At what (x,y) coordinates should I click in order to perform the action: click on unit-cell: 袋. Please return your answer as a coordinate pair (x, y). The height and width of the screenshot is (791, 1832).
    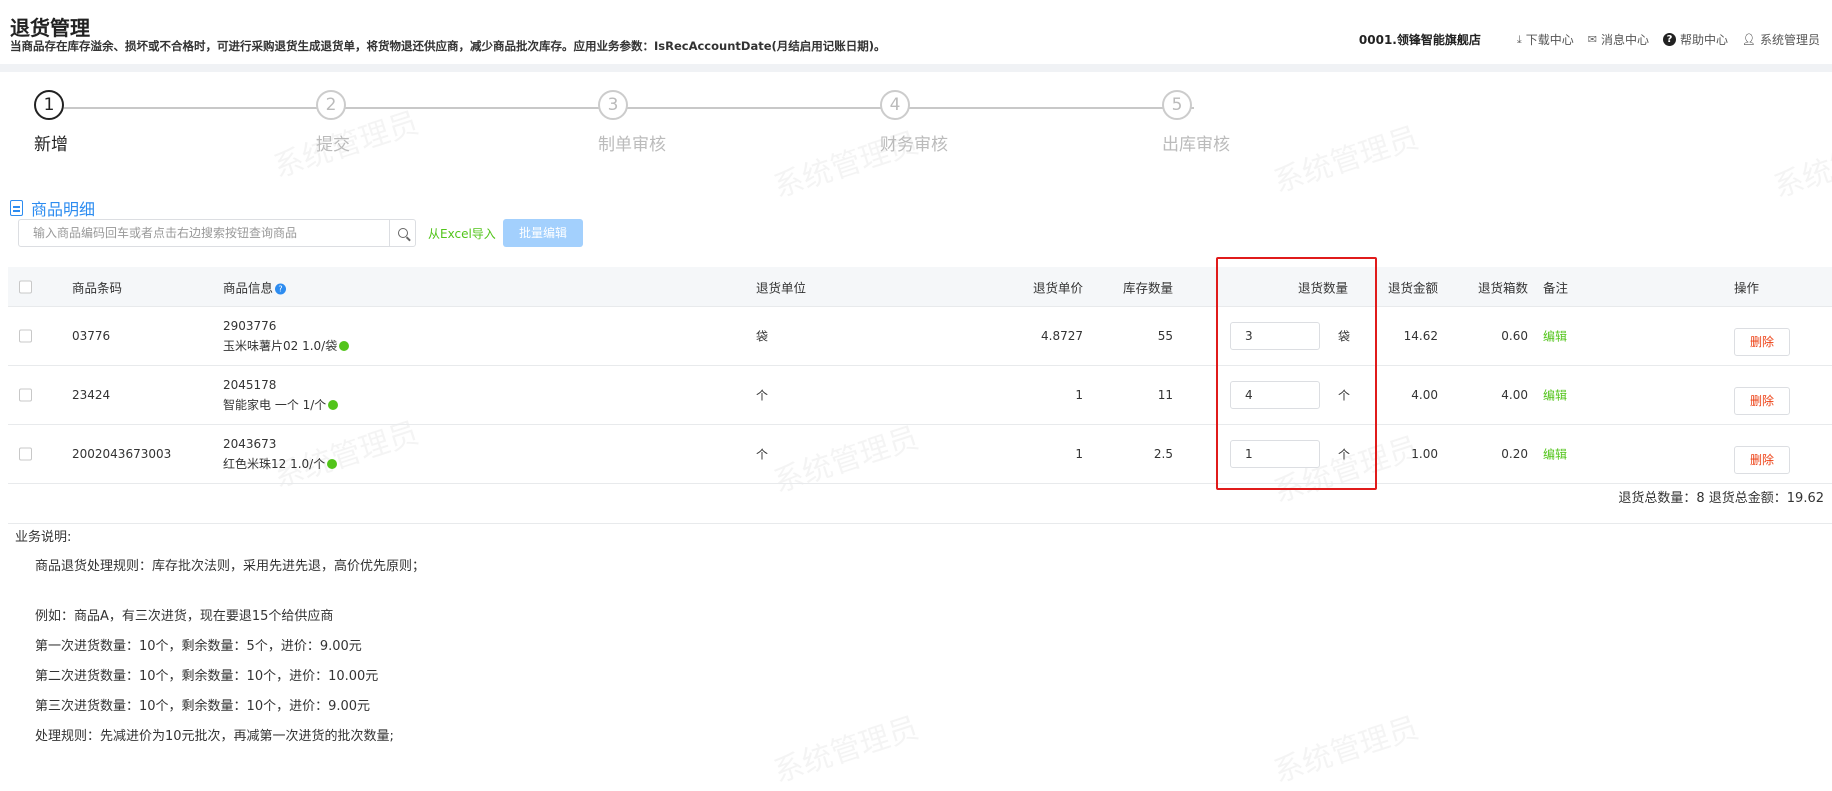
    Looking at the image, I should click on (762, 336).